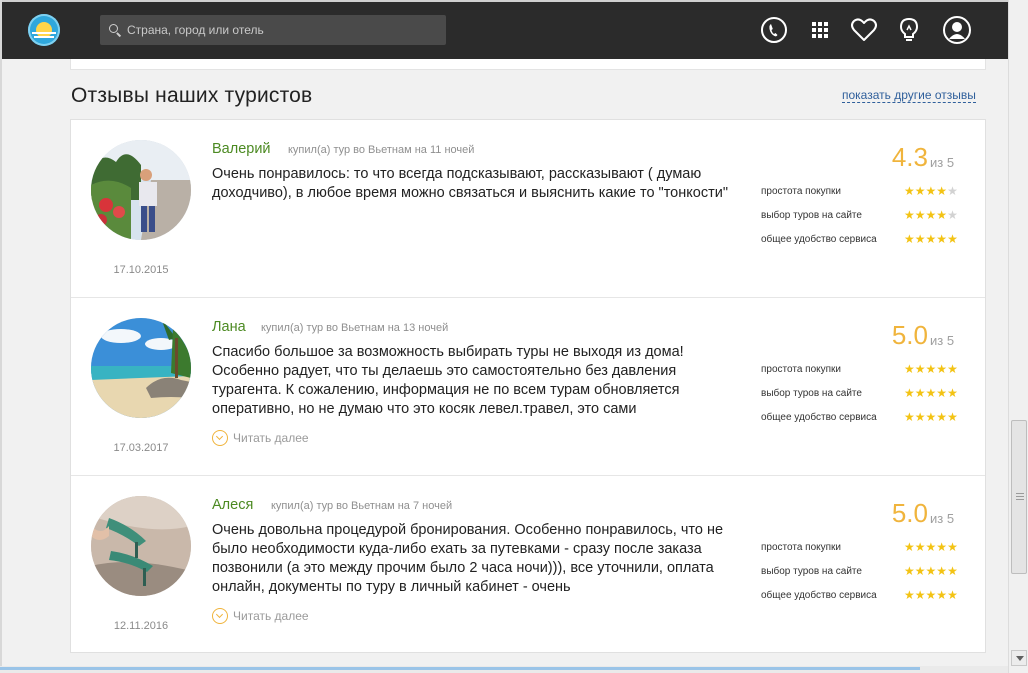 This screenshot has width=1028, height=673. What do you see at coordinates (141, 270) in the screenshot?
I see `review-date: 17.10.2015` at bounding box center [141, 270].